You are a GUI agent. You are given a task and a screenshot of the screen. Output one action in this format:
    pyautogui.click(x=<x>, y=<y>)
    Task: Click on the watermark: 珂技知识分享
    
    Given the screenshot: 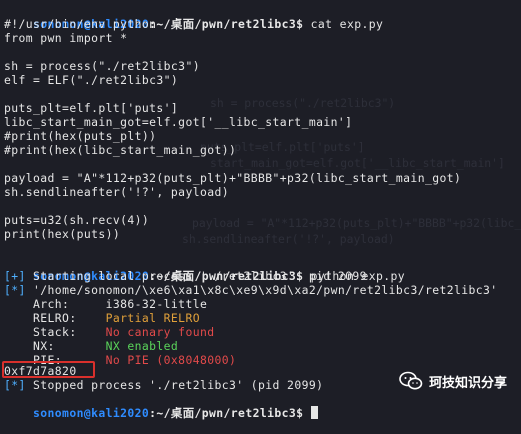 What is the action you would take?
    pyautogui.click(x=453, y=381)
    